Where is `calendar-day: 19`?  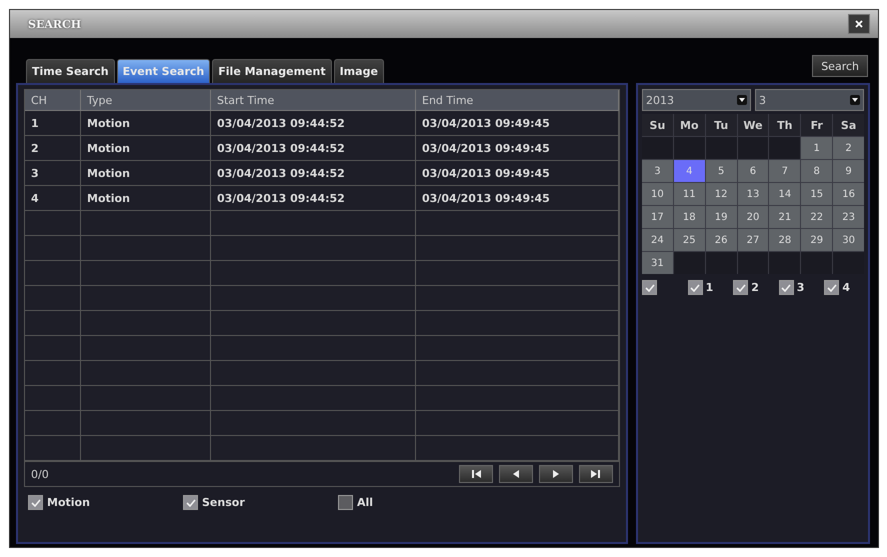 calendar-day: 19 is located at coordinates (721, 217).